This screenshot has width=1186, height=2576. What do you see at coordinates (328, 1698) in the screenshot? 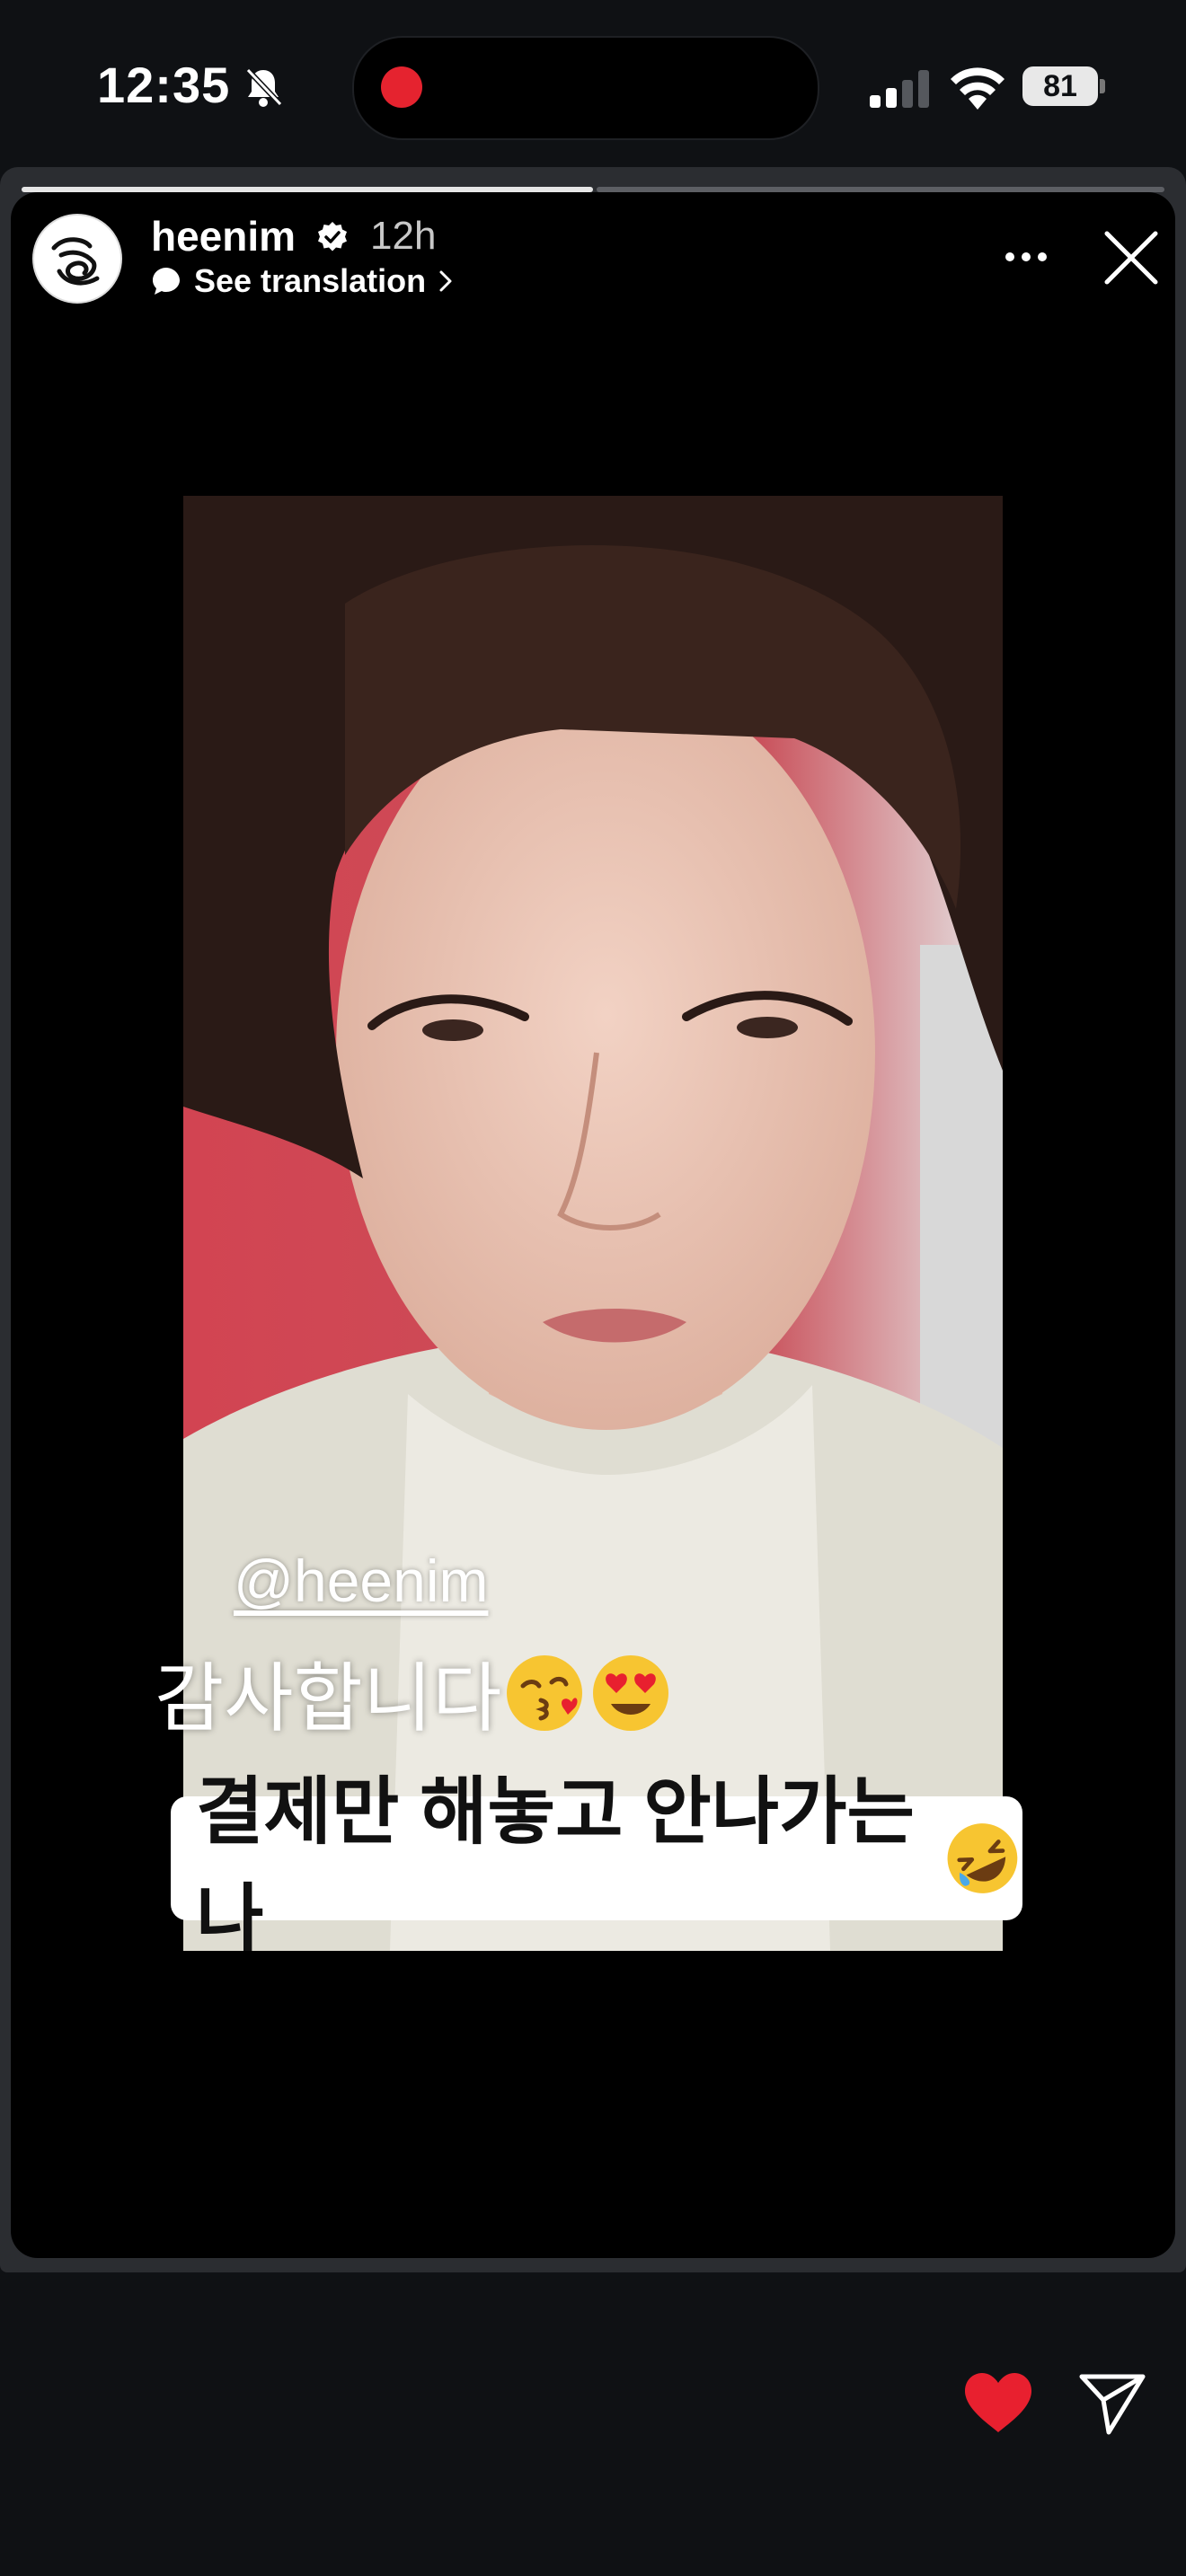
I see `overlay-text-label: 감사합니다` at bounding box center [328, 1698].